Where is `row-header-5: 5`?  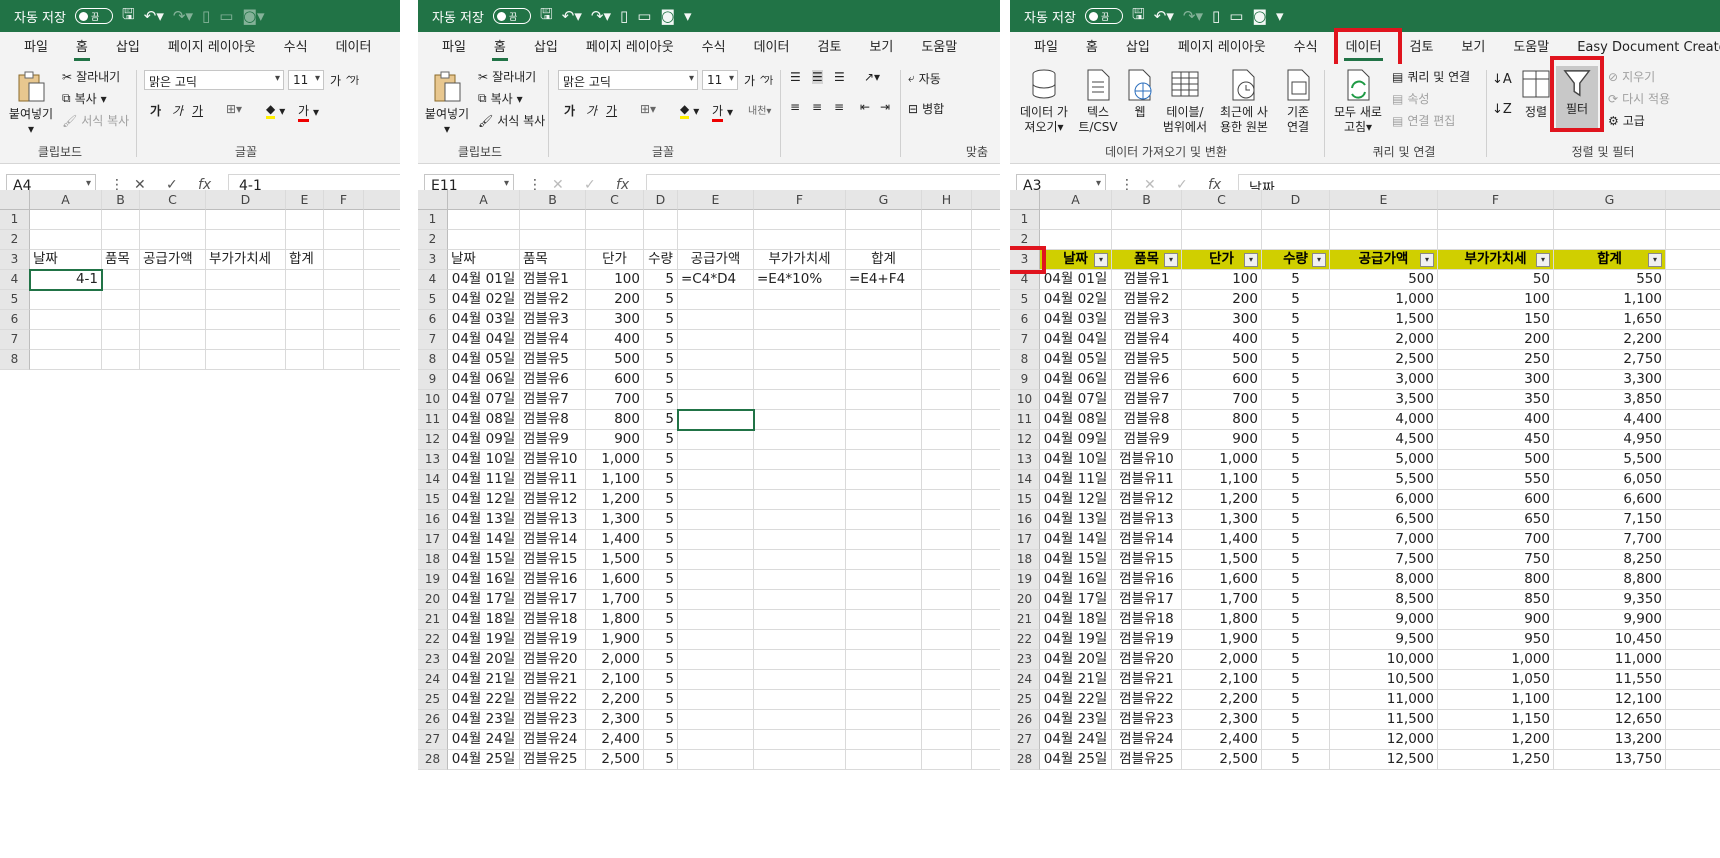
row-header-5: 5 is located at coordinates (433, 300).